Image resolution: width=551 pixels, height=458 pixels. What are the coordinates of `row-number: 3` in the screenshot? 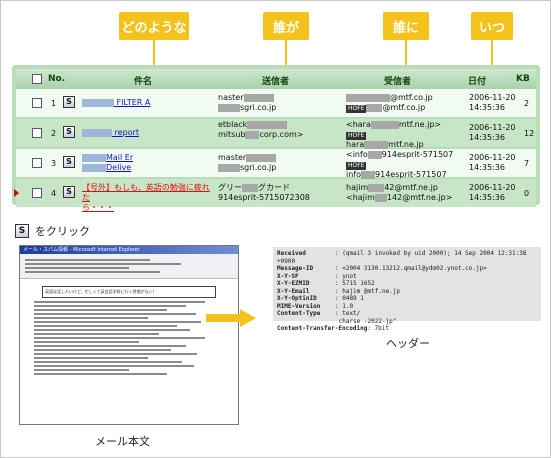 It's located at (54, 163).